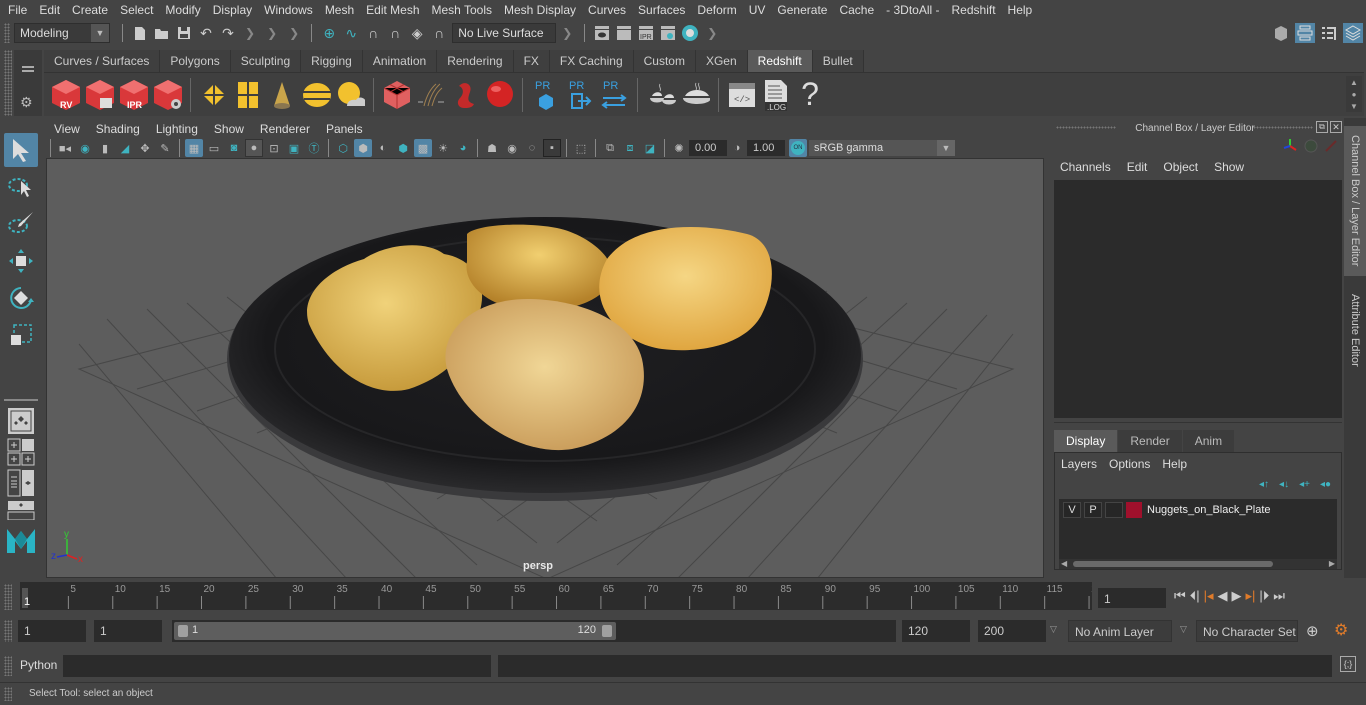 The height and width of the screenshot is (705, 1366). Describe the element at coordinates (646, 33) in the screenshot. I see `ipr-render-icon: IPR` at that location.